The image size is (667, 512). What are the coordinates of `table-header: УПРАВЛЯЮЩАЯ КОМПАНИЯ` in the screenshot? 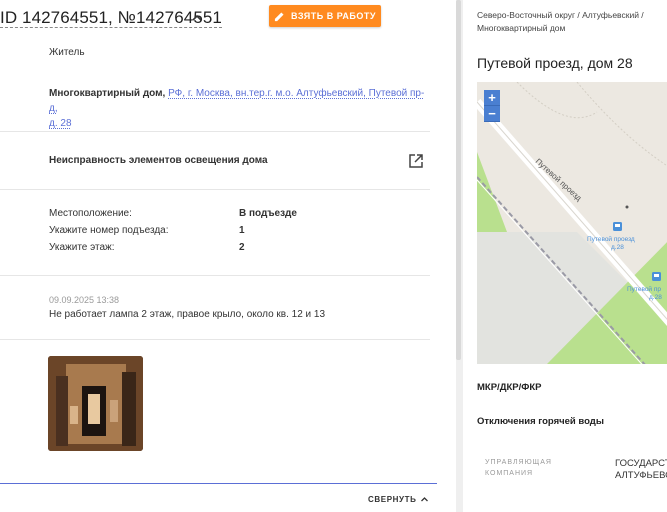 It's located at (518, 468).